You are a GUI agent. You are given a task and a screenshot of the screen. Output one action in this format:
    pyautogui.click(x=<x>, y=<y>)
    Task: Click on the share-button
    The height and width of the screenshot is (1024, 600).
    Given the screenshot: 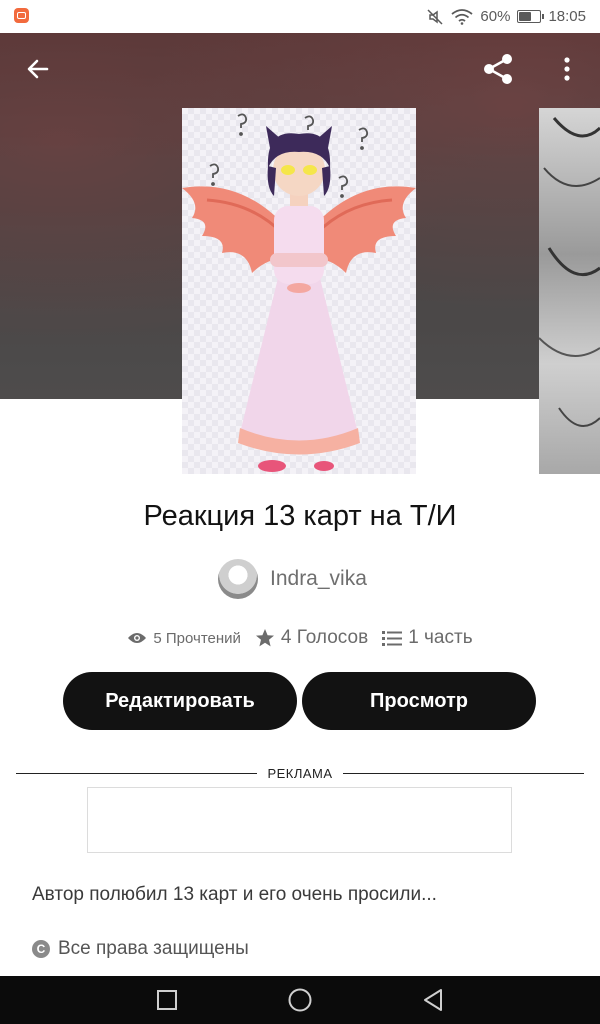 What is the action you would take?
    pyautogui.click(x=498, y=69)
    